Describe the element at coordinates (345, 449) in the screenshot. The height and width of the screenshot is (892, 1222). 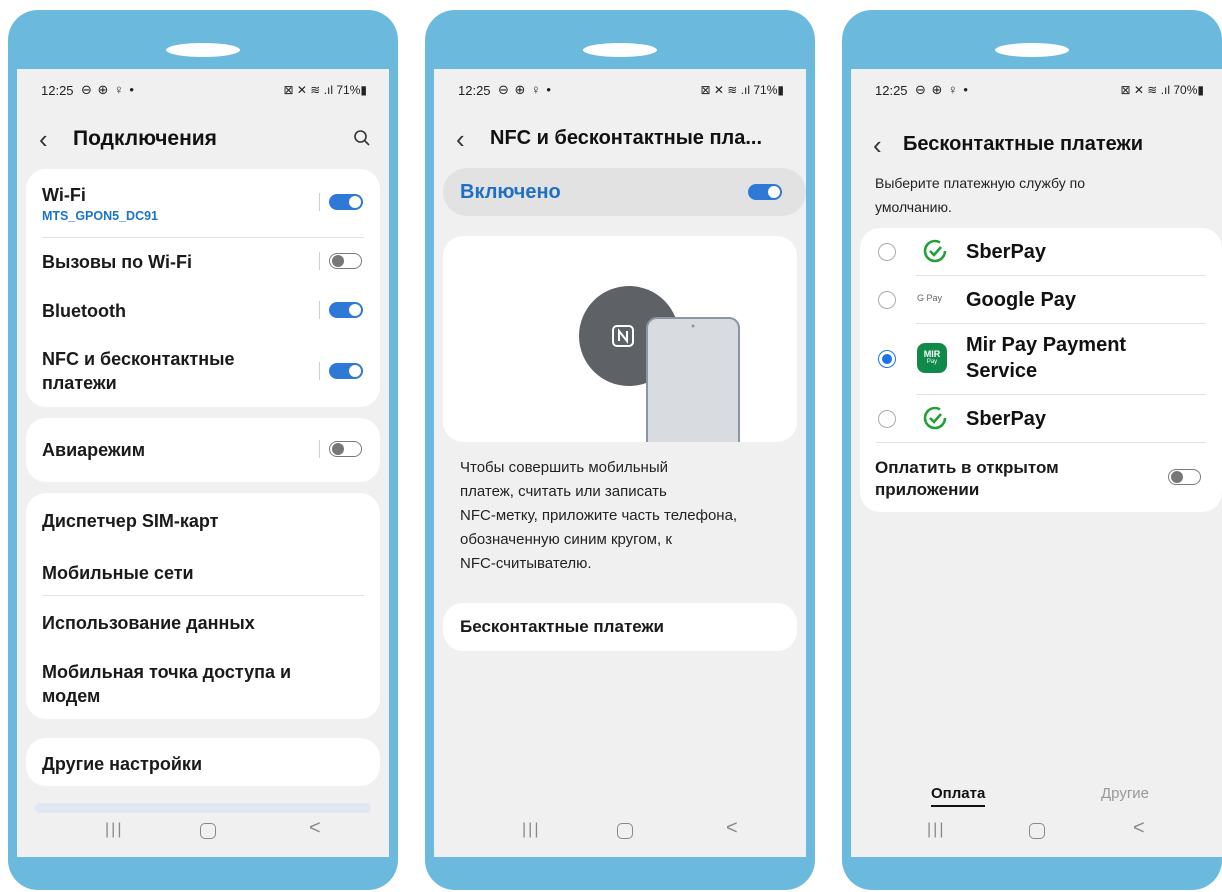
I see `airplane-toggle` at that location.